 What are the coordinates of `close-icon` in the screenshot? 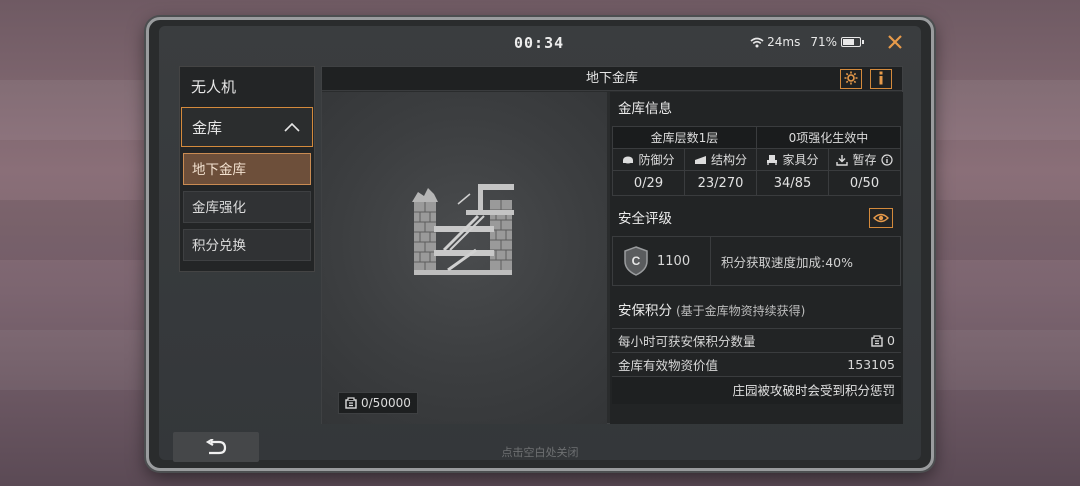 It's located at (895, 42).